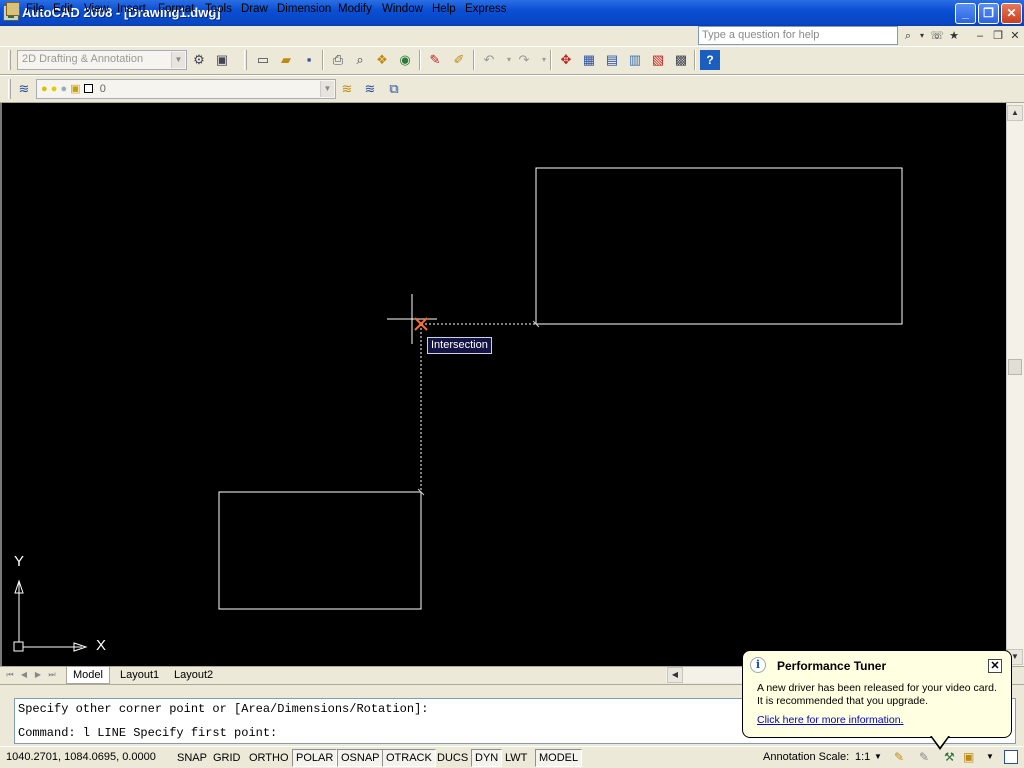  What do you see at coordinates (254, 9) in the screenshot?
I see `menu-draw: Draw` at bounding box center [254, 9].